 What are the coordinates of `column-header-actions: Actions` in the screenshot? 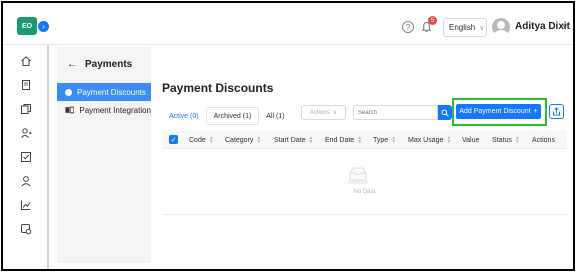 It's located at (543, 140).